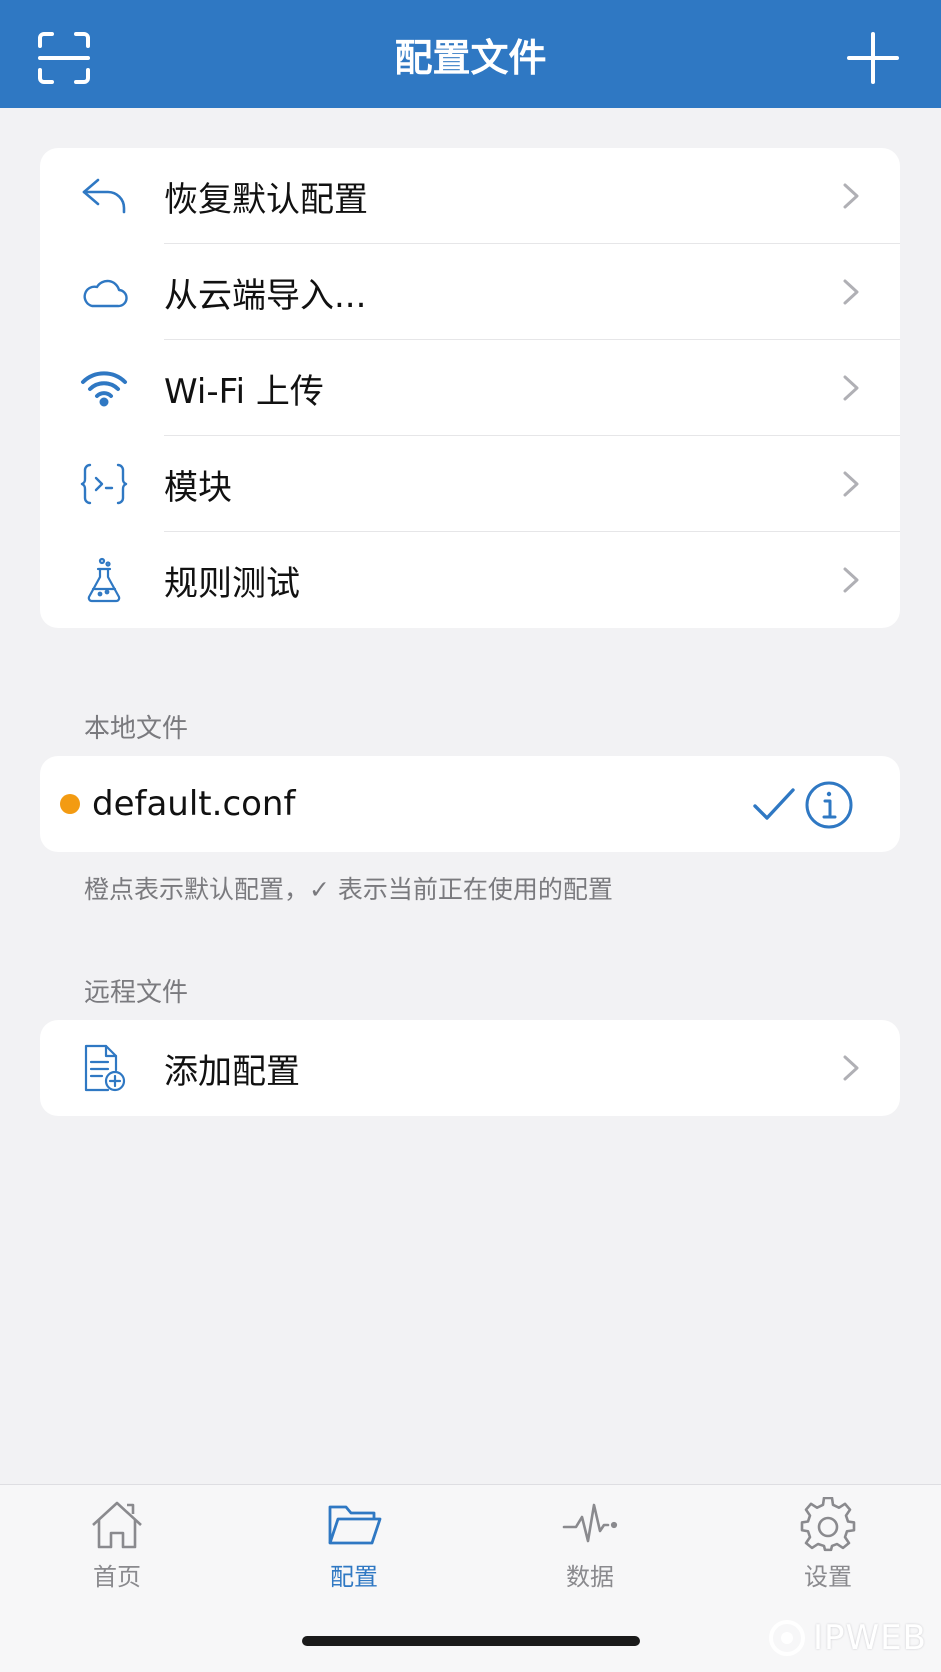  I want to click on config-file-row: default.conf, so click(470, 804).